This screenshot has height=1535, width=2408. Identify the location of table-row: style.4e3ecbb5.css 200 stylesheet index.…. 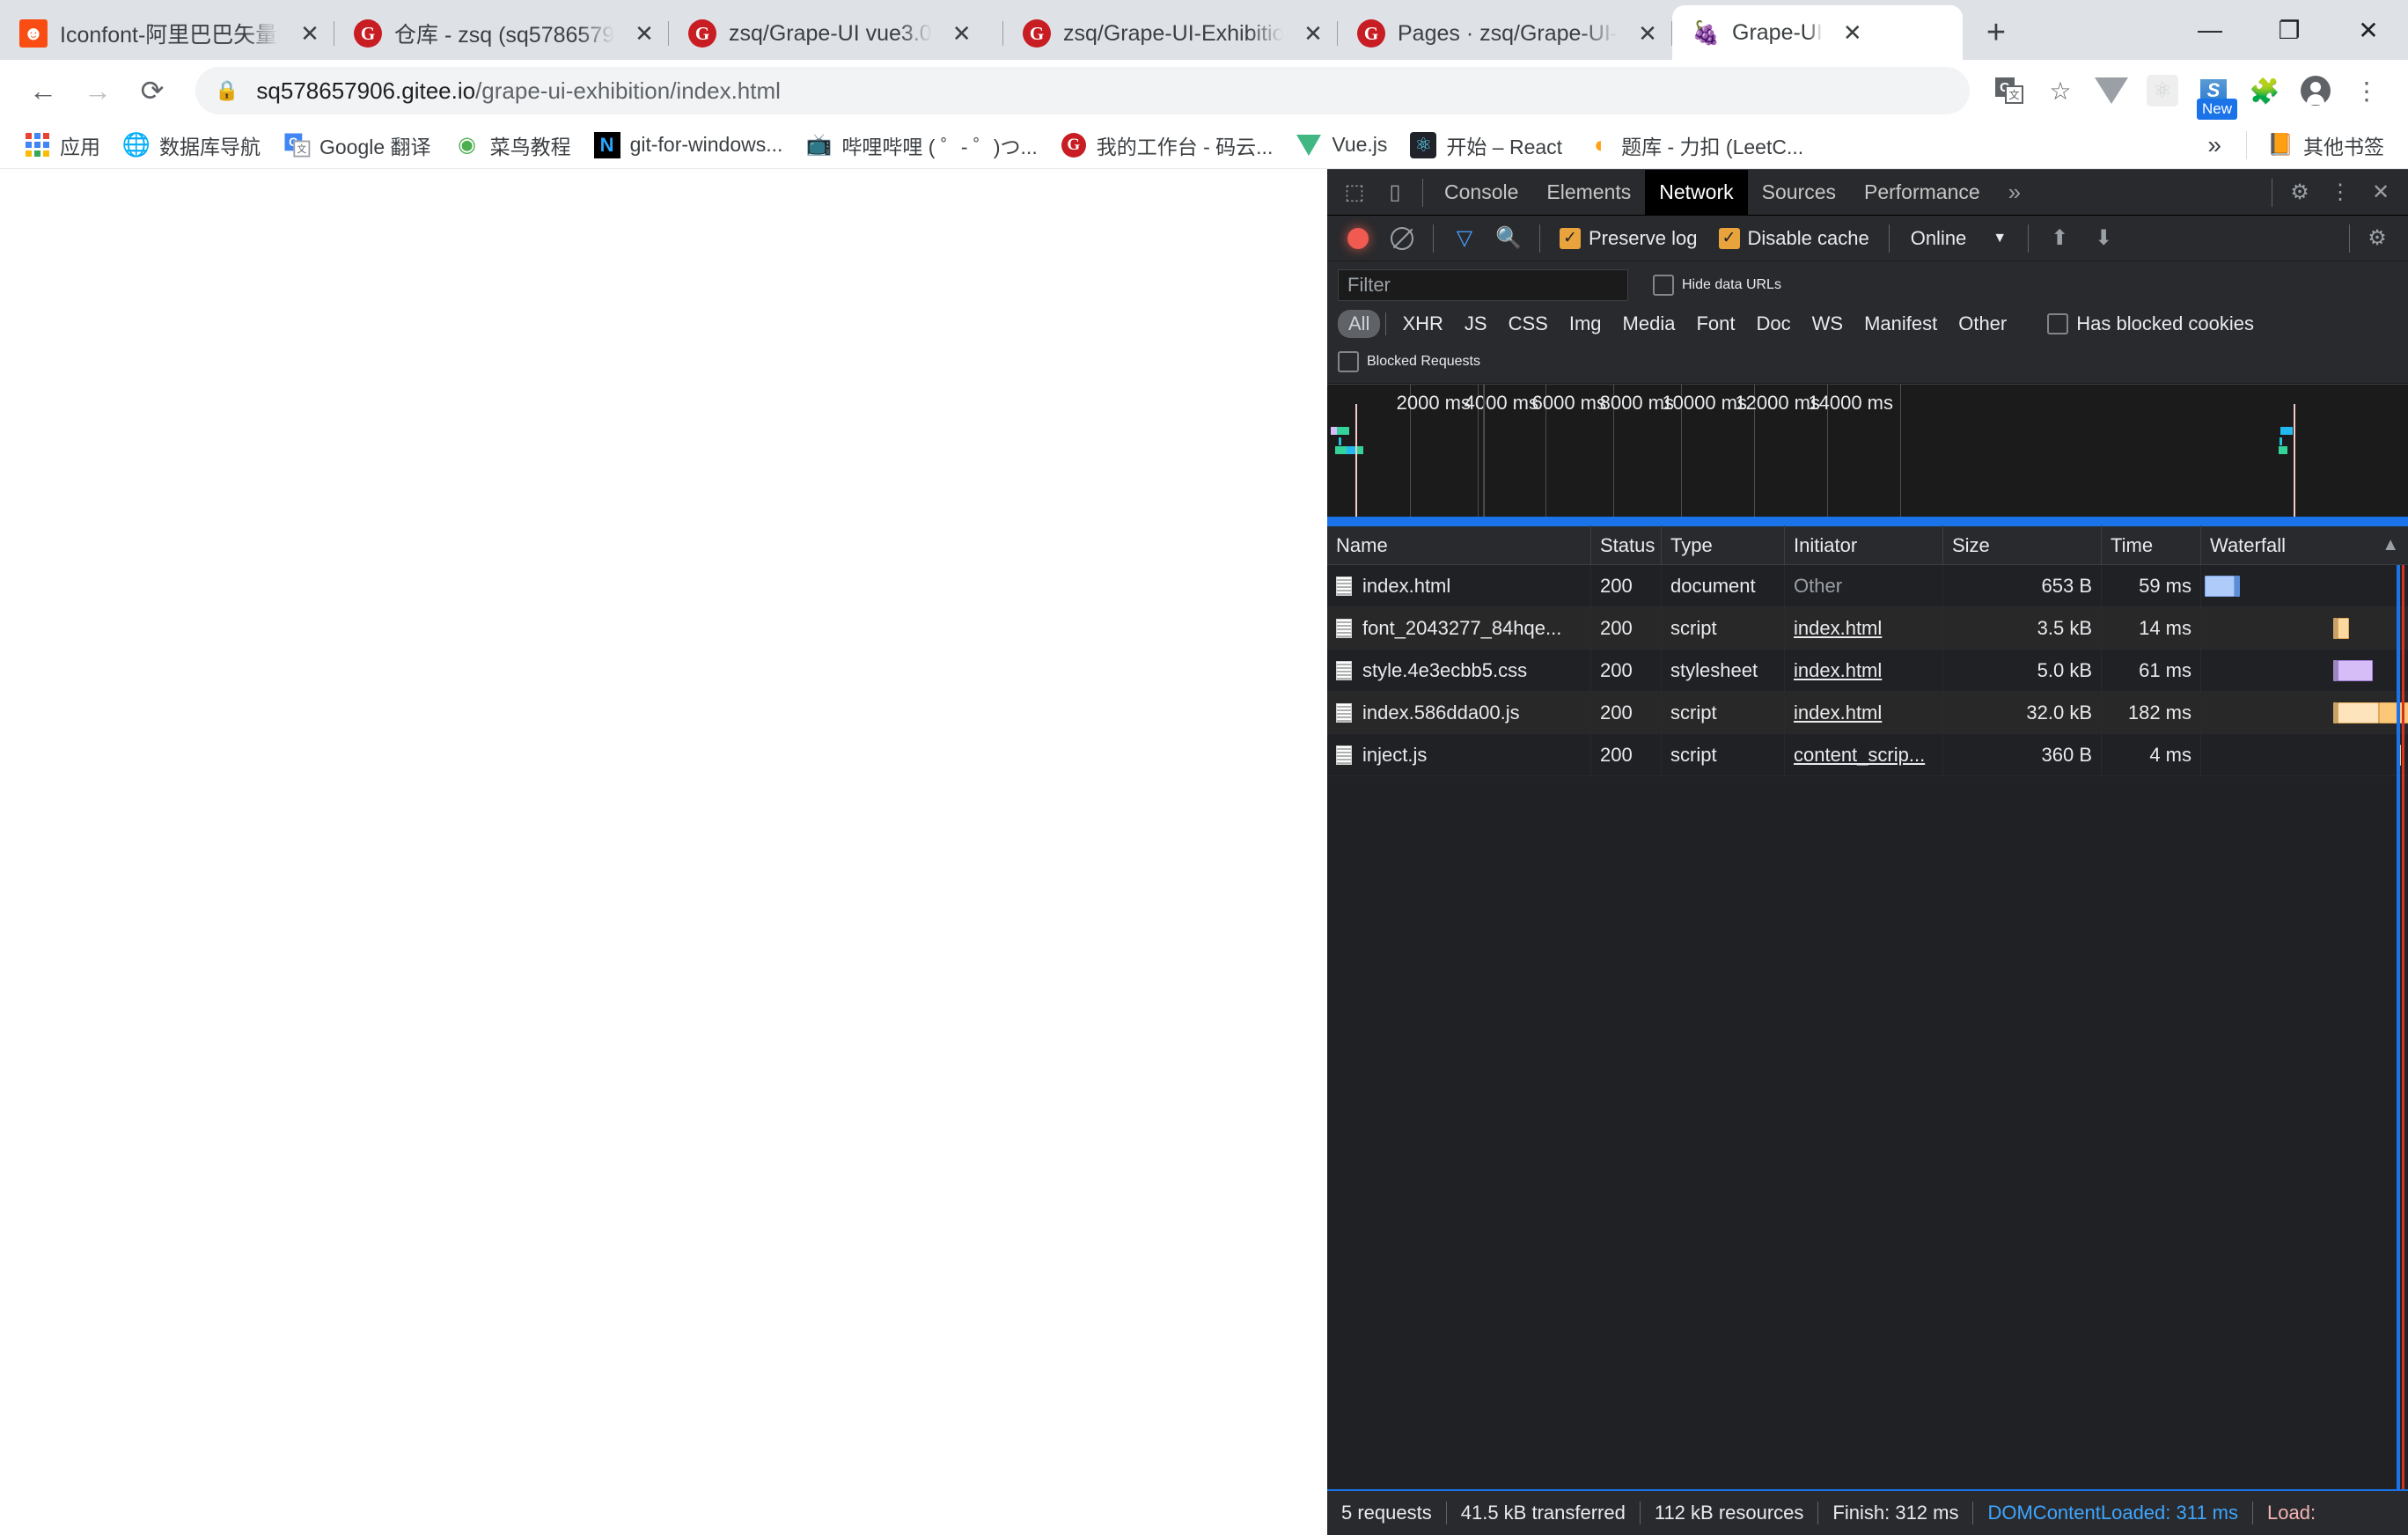
(1867, 670).